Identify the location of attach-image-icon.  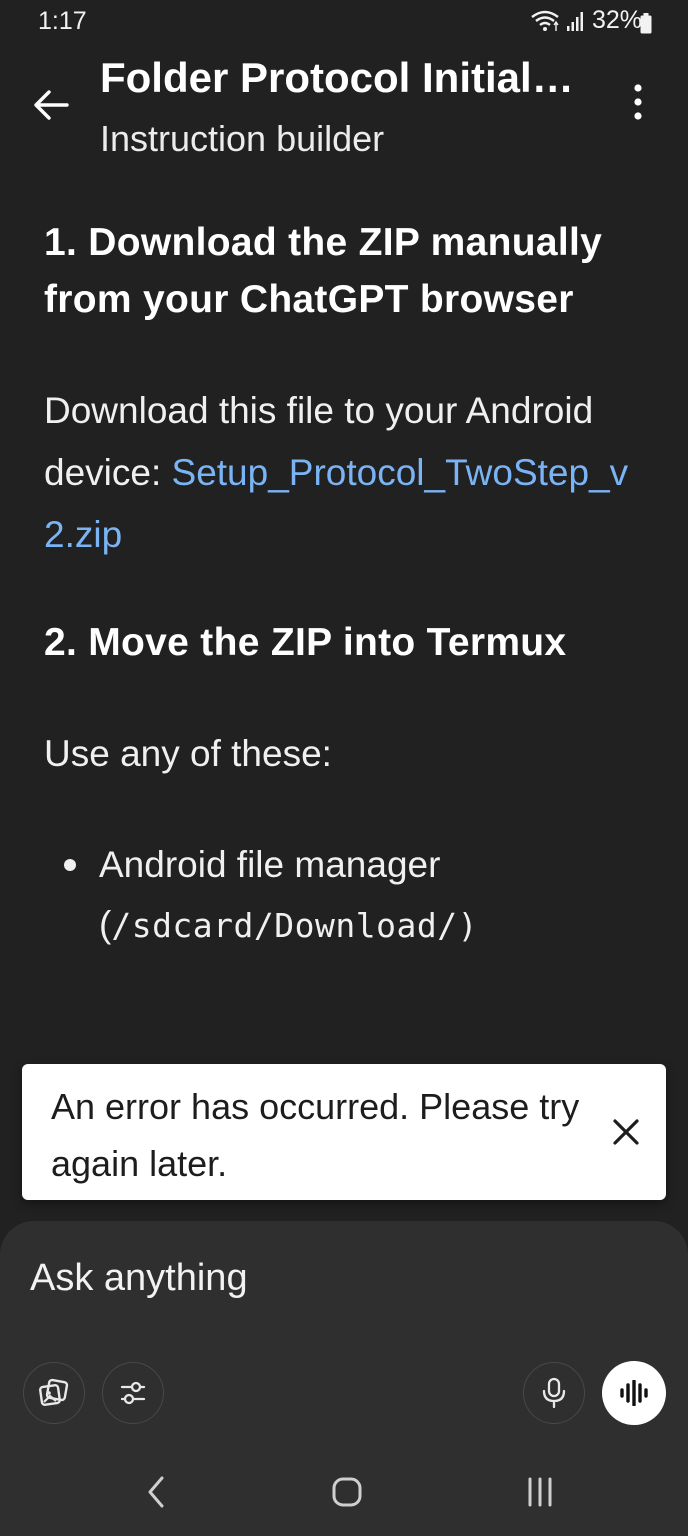
(54, 1392).